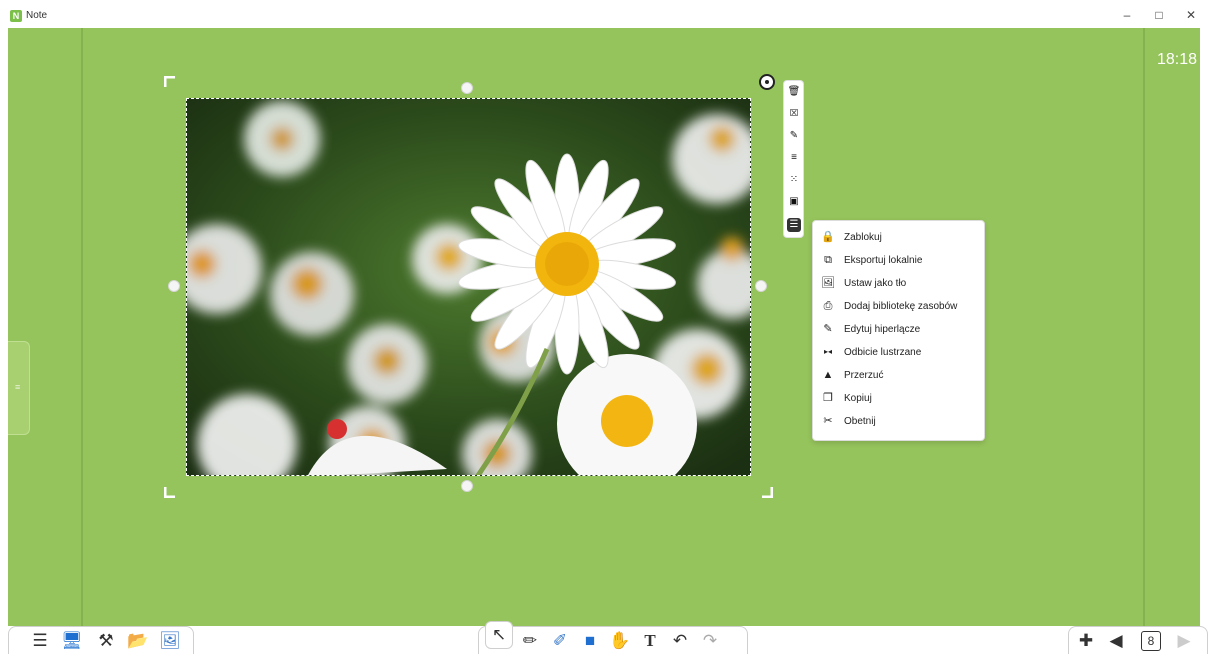 The image size is (1208, 654). What do you see at coordinates (1127, 15) in the screenshot?
I see `minimize-button: –` at bounding box center [1127, 15].